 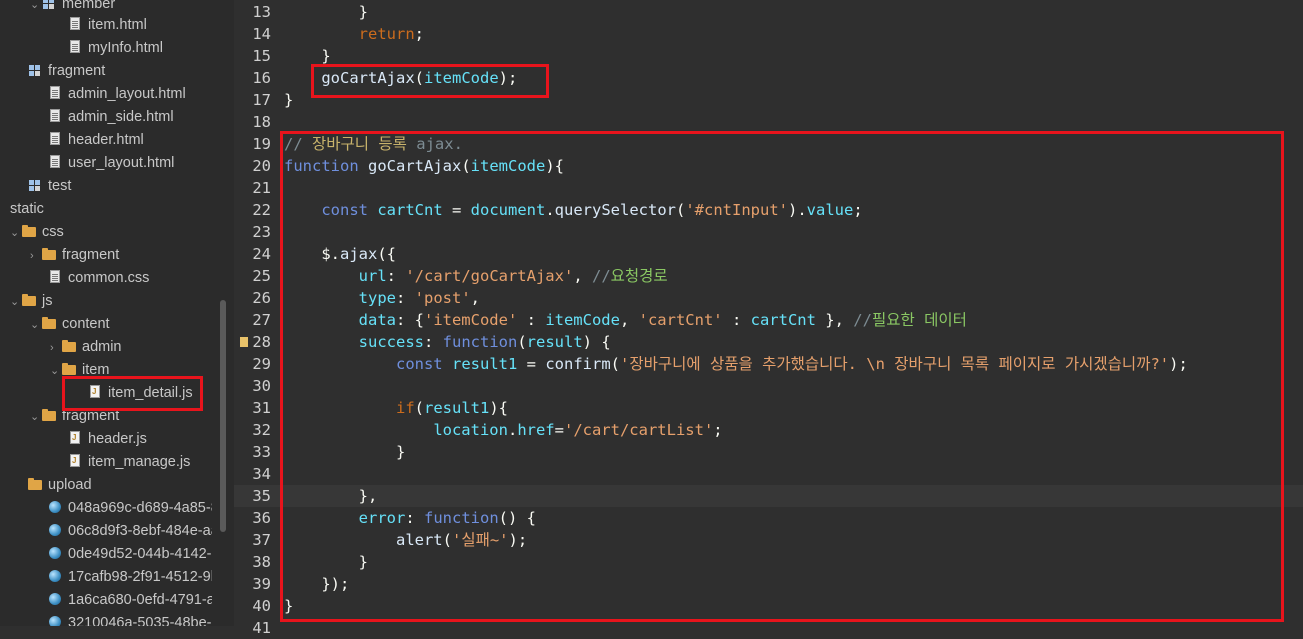 What do you see at coordinates (109, 278) in the screenshot?
I see `tree-item-label: common.css` at bounding box center [109, 278].